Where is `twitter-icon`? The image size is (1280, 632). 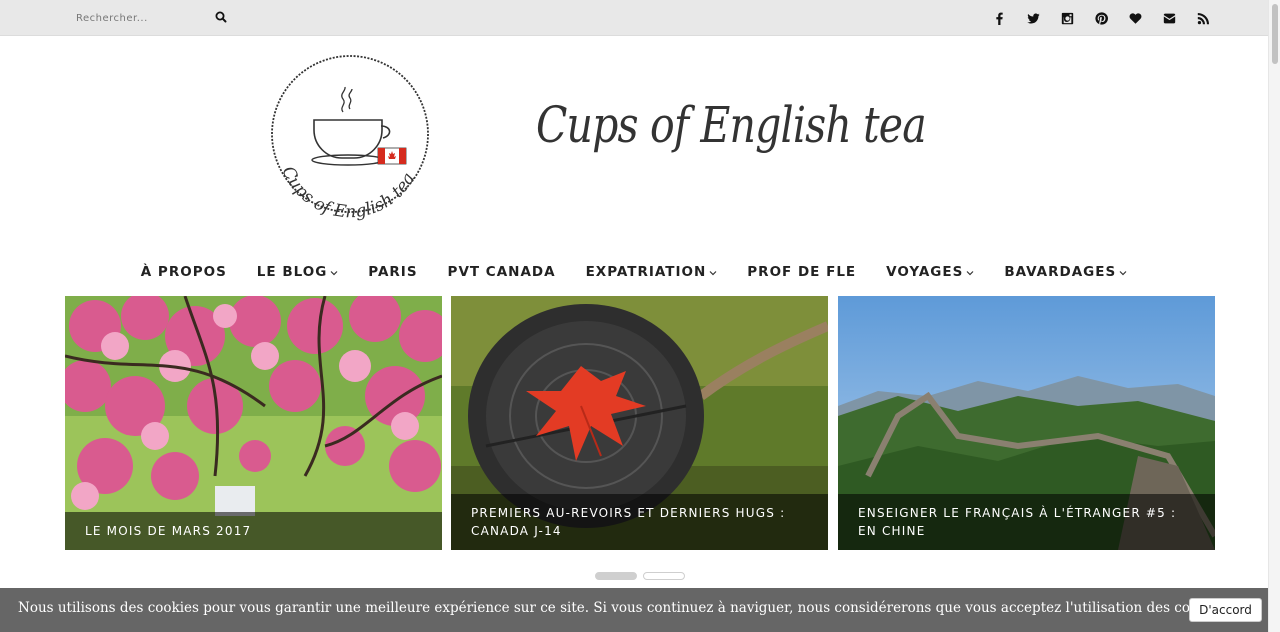 twitter-icon is located at coordinates (1033, 18).